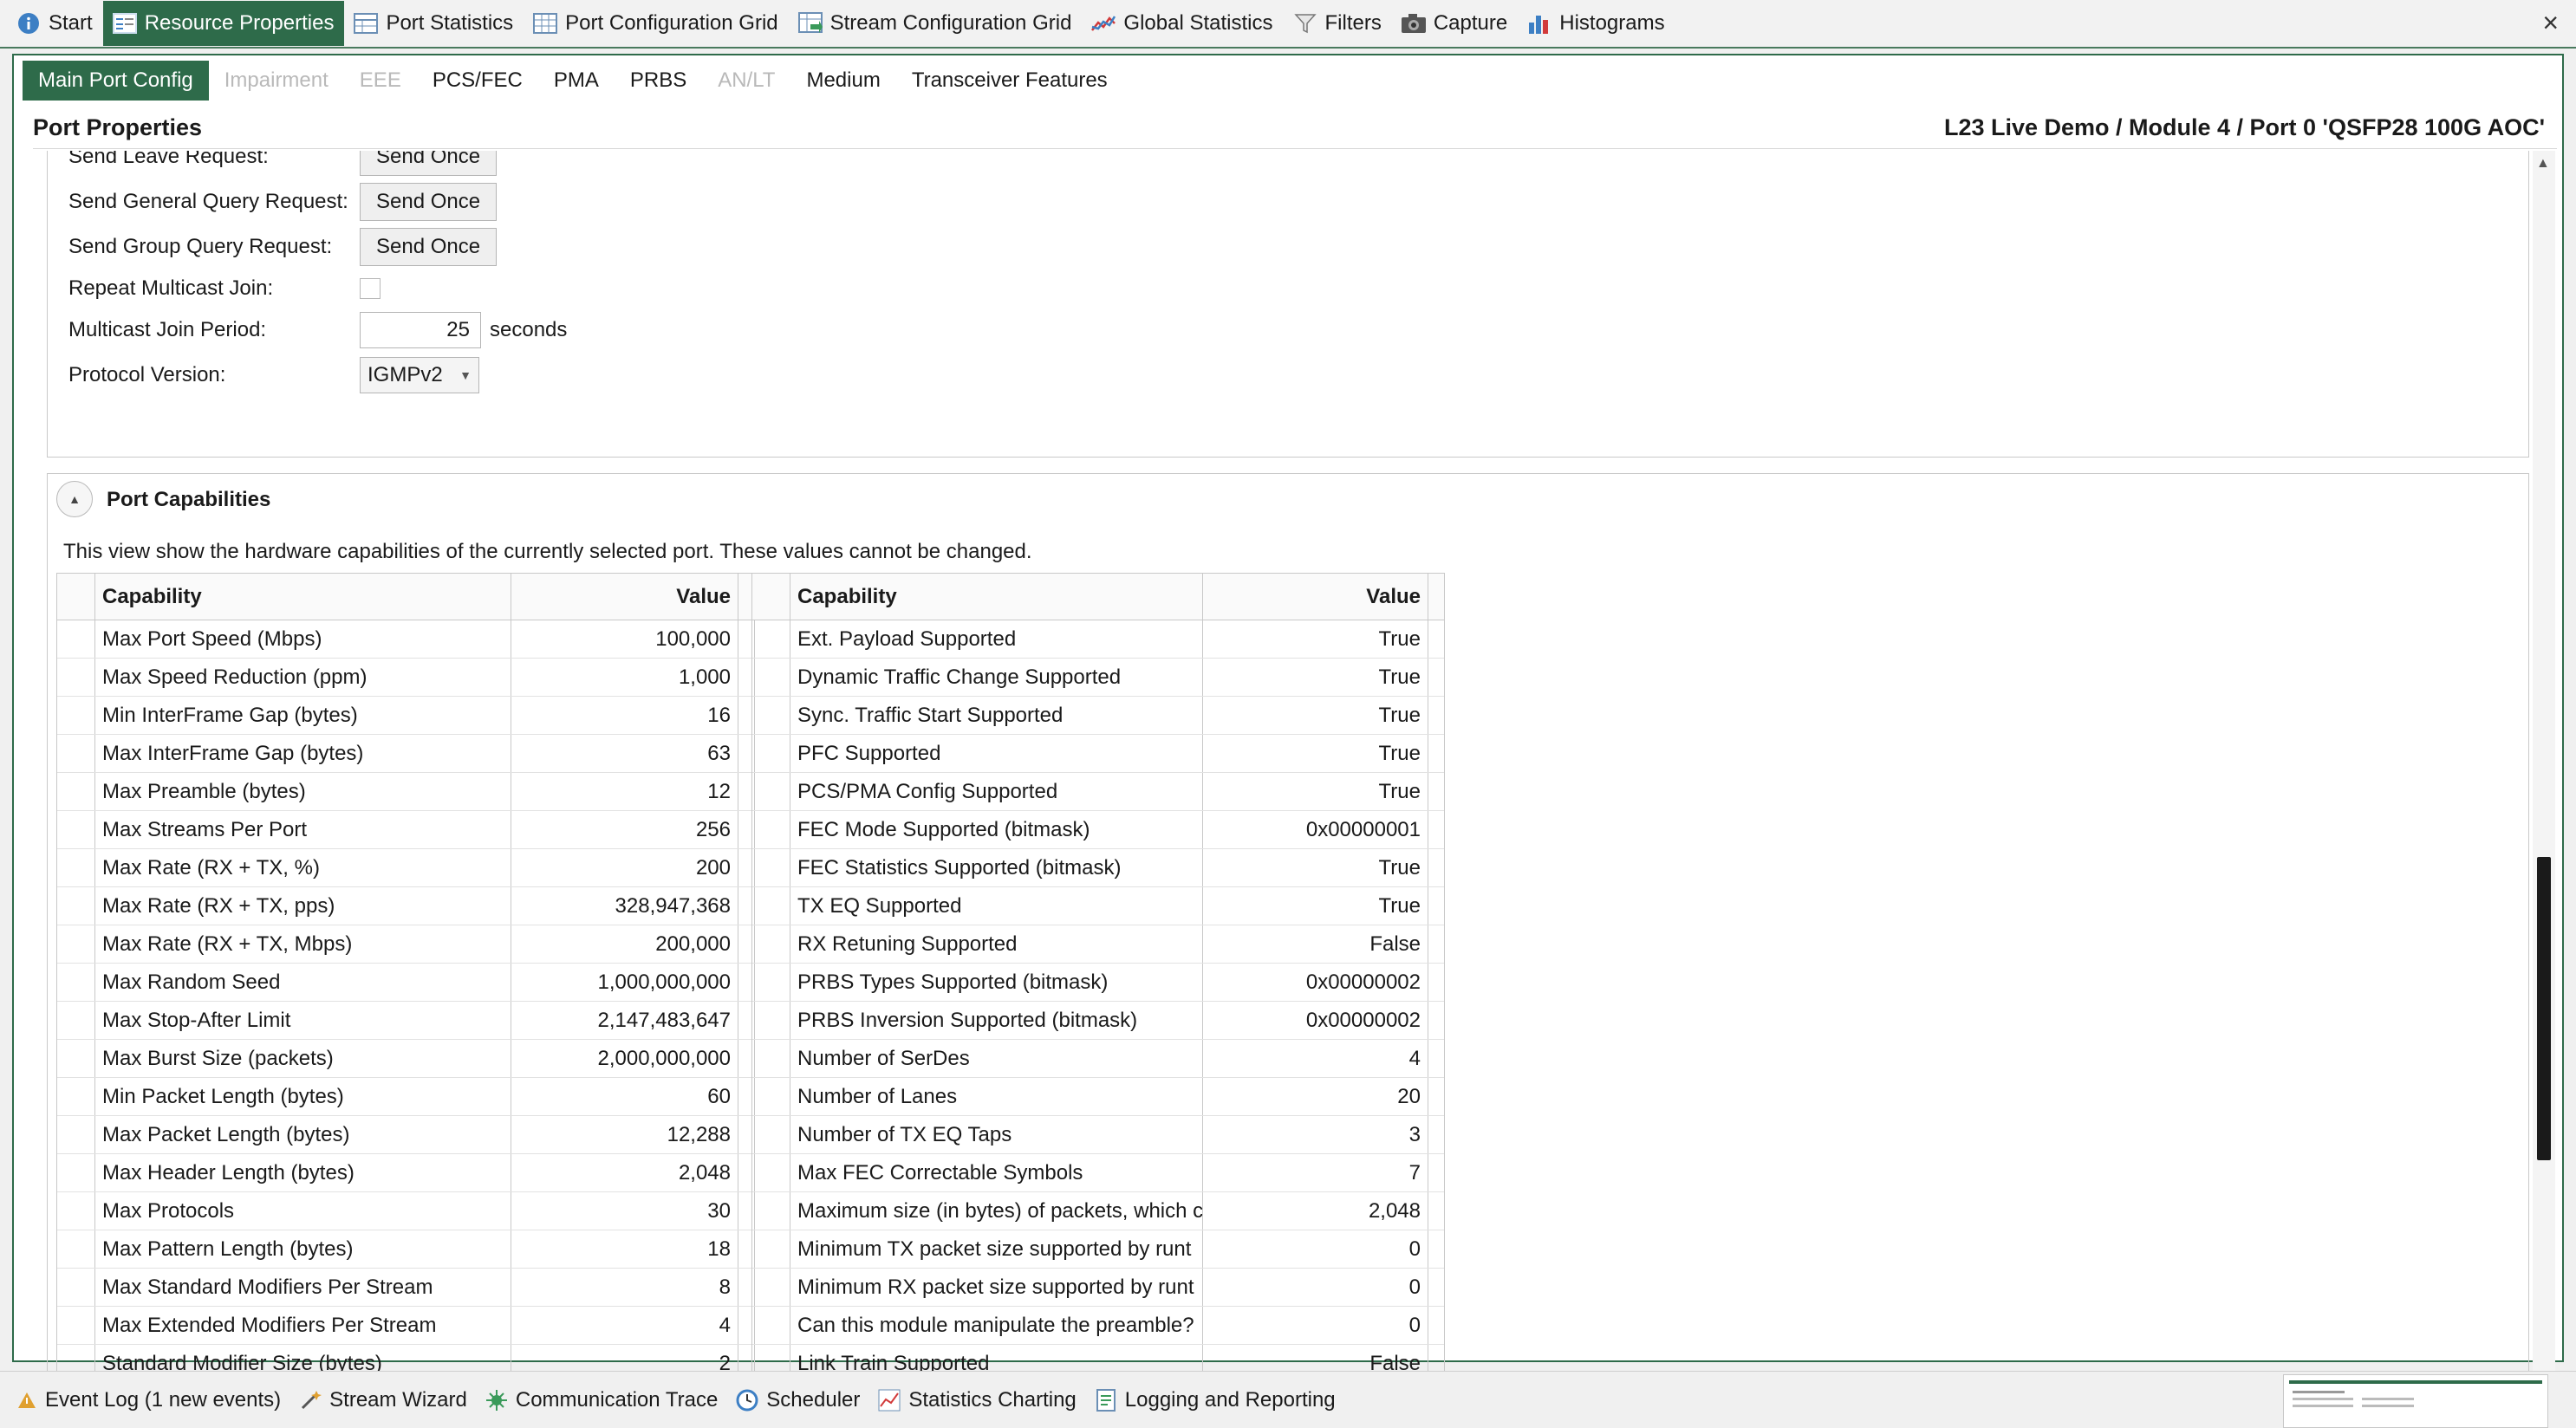 Image resolution: width=2576 pixels, height=1428 pixels. What do you see at coordinates (1098, 906) in the screenshot?
I see `table-row: TX EQ Supported True` at bounding box center [1098, 906].